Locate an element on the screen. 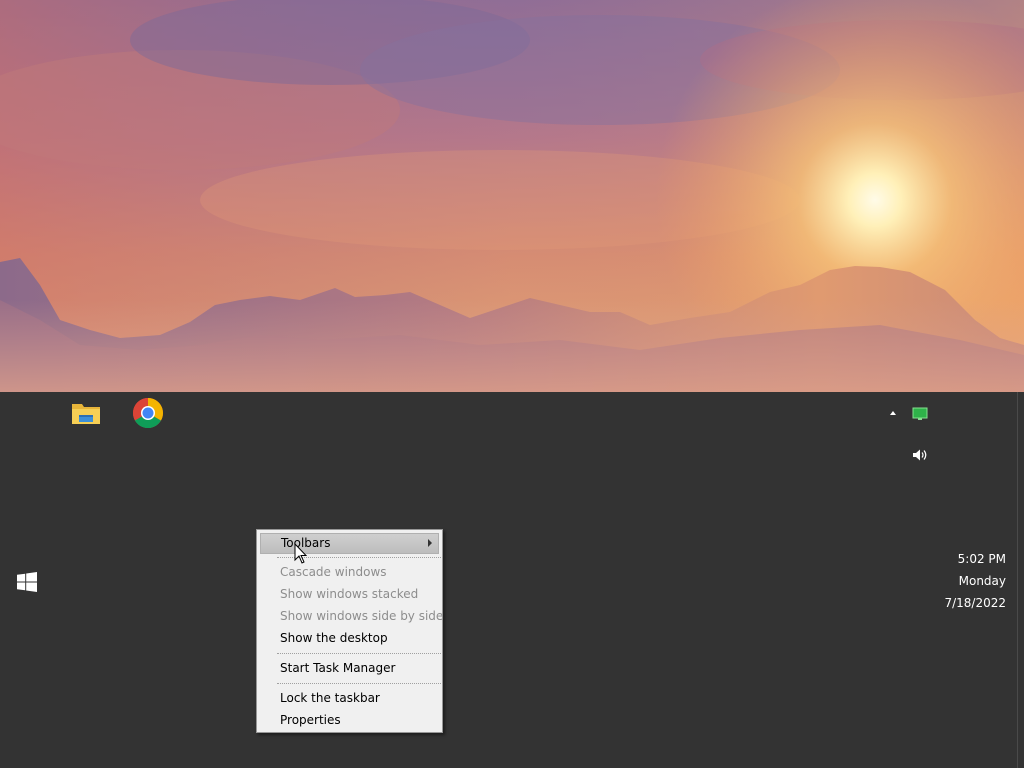 This screenshot has height=768, width=1024. menu-item-label: Properties is located at coordinates (310, 720).